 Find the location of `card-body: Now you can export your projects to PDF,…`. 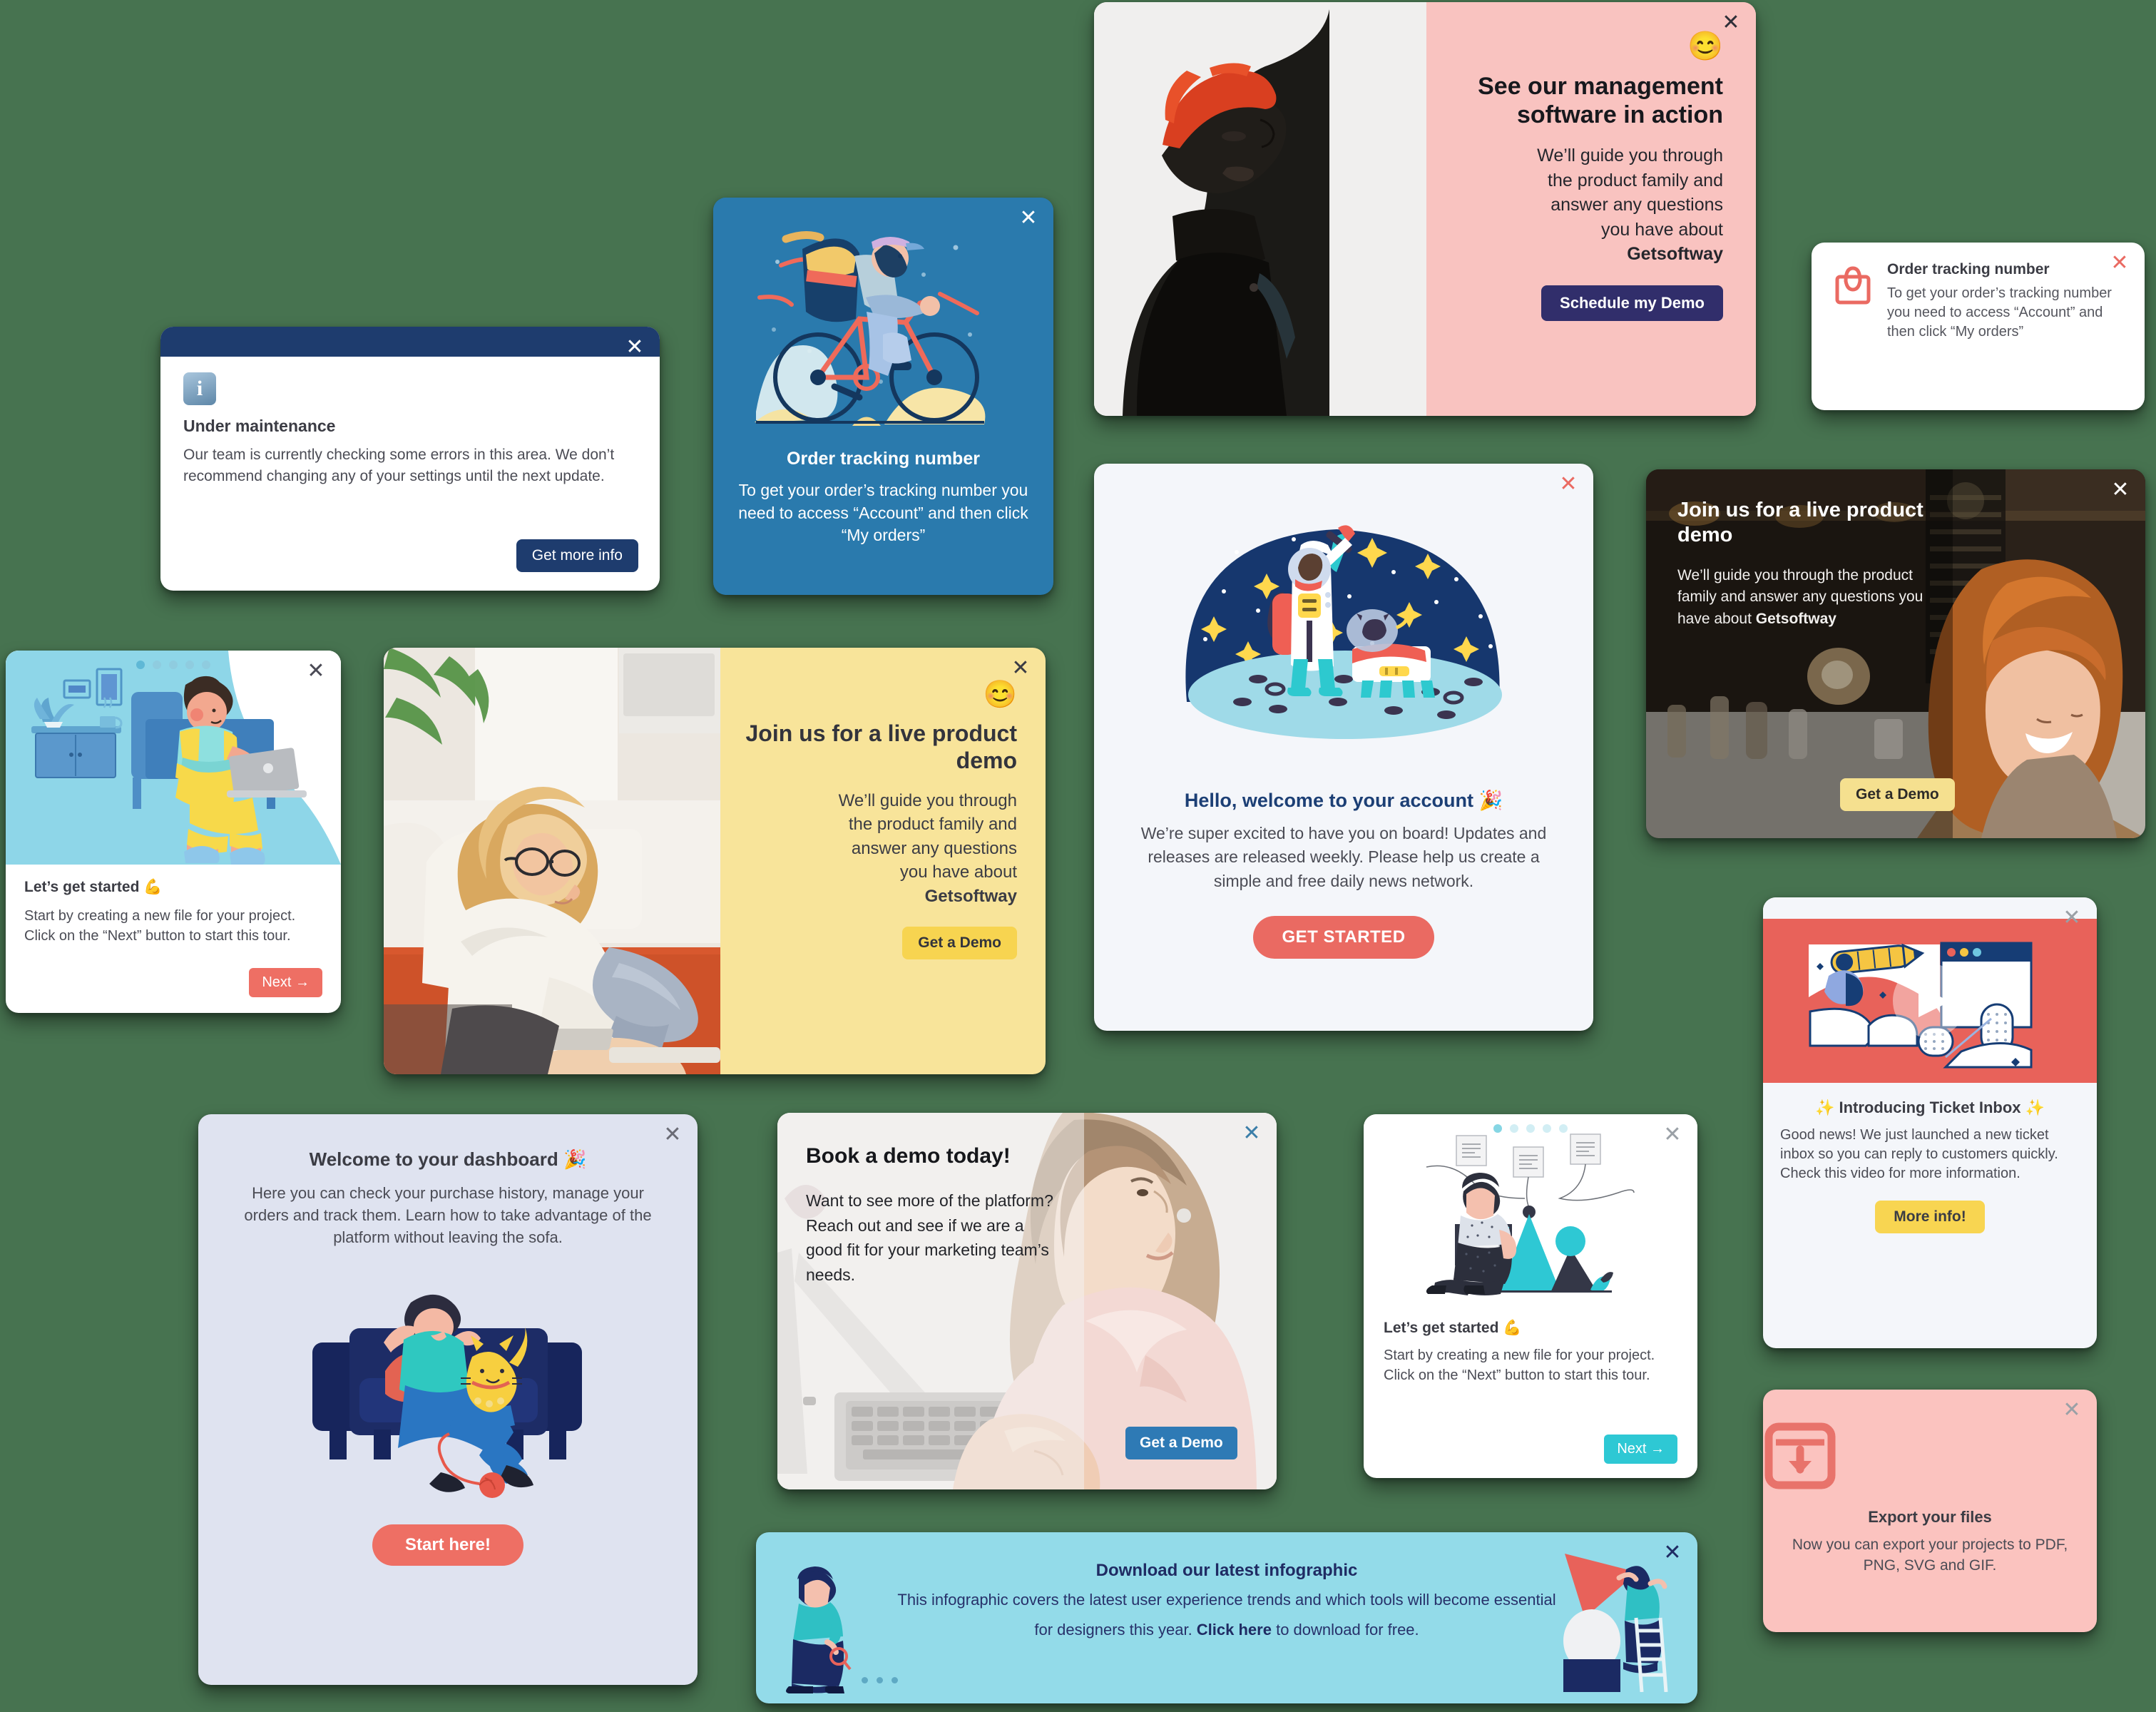

card-body: Now you can export your projects to PDF,… is located at coordinates (1930, 1556).